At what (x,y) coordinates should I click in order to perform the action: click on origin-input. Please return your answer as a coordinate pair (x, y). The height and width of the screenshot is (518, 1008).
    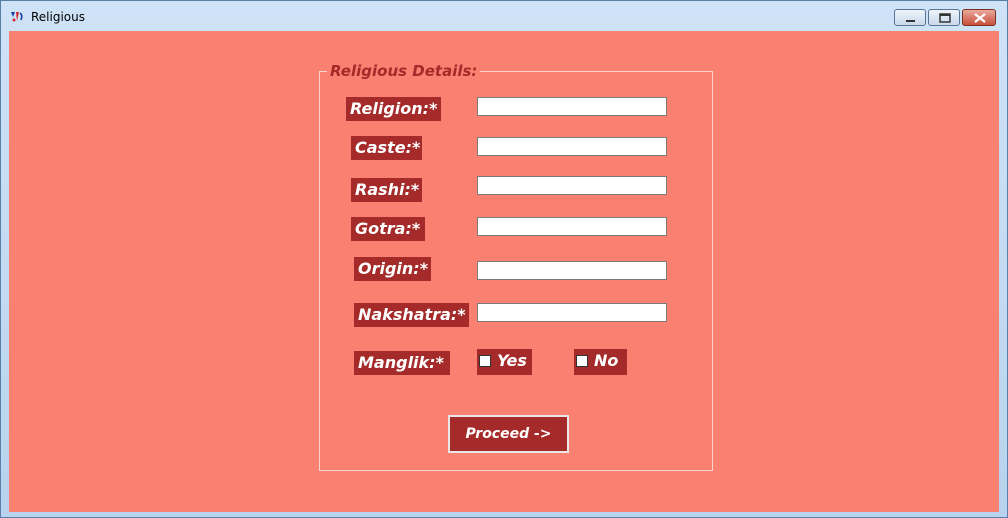
    Looking at the image, I should click on (572, 270).